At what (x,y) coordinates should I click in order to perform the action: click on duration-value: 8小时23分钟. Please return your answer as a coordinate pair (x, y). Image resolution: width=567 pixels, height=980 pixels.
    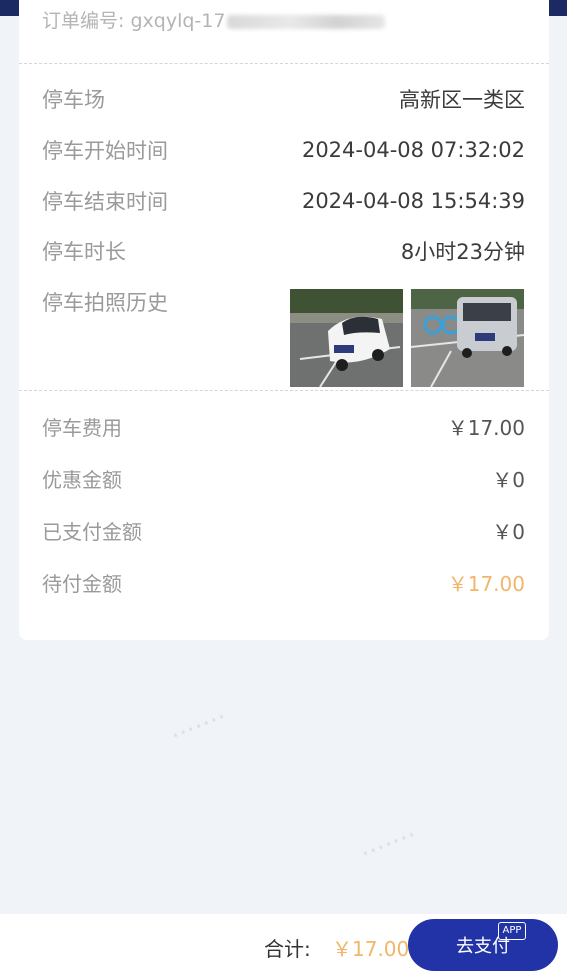
    Looking at the image, I should click on (462, 252).